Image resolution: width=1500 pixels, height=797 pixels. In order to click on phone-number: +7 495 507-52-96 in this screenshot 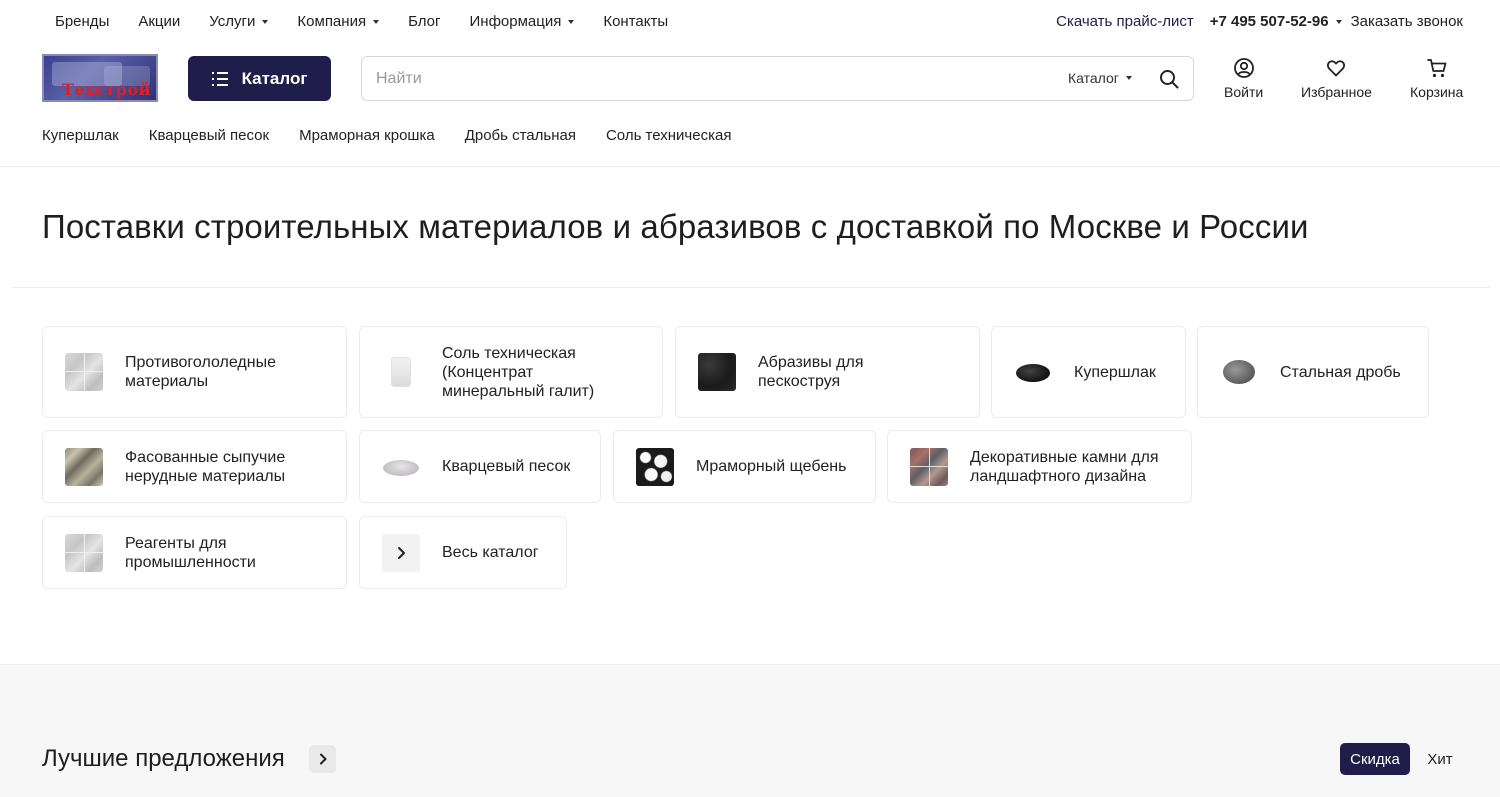, I will do `click(1276, 21)`.